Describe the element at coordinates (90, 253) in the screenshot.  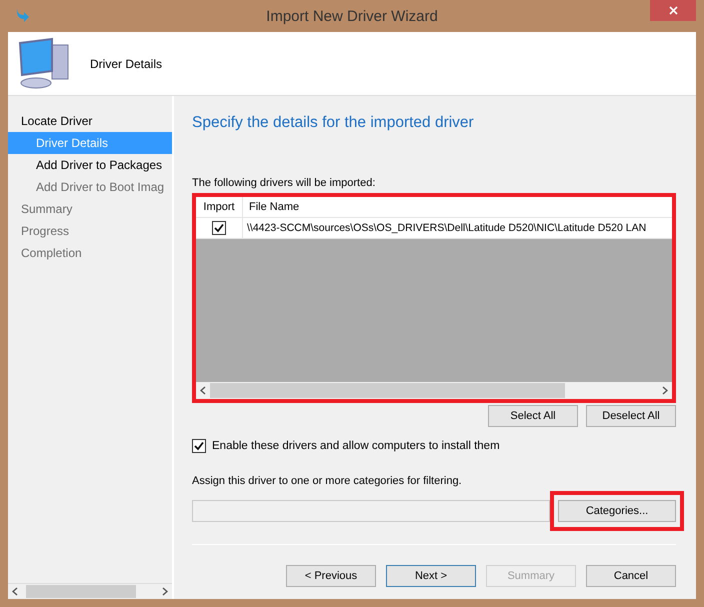
I see `wizard-step: Completion` at that location.